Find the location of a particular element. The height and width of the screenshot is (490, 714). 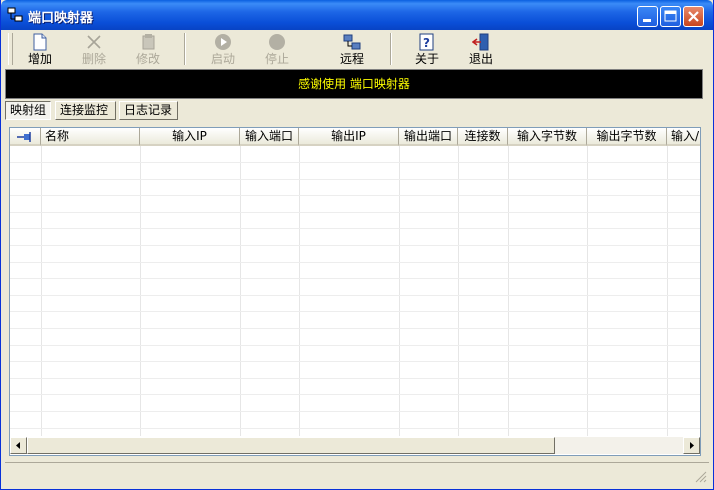

welcome-banner: 感谢使用 端口映射器 is located at coordinates (354, 84).